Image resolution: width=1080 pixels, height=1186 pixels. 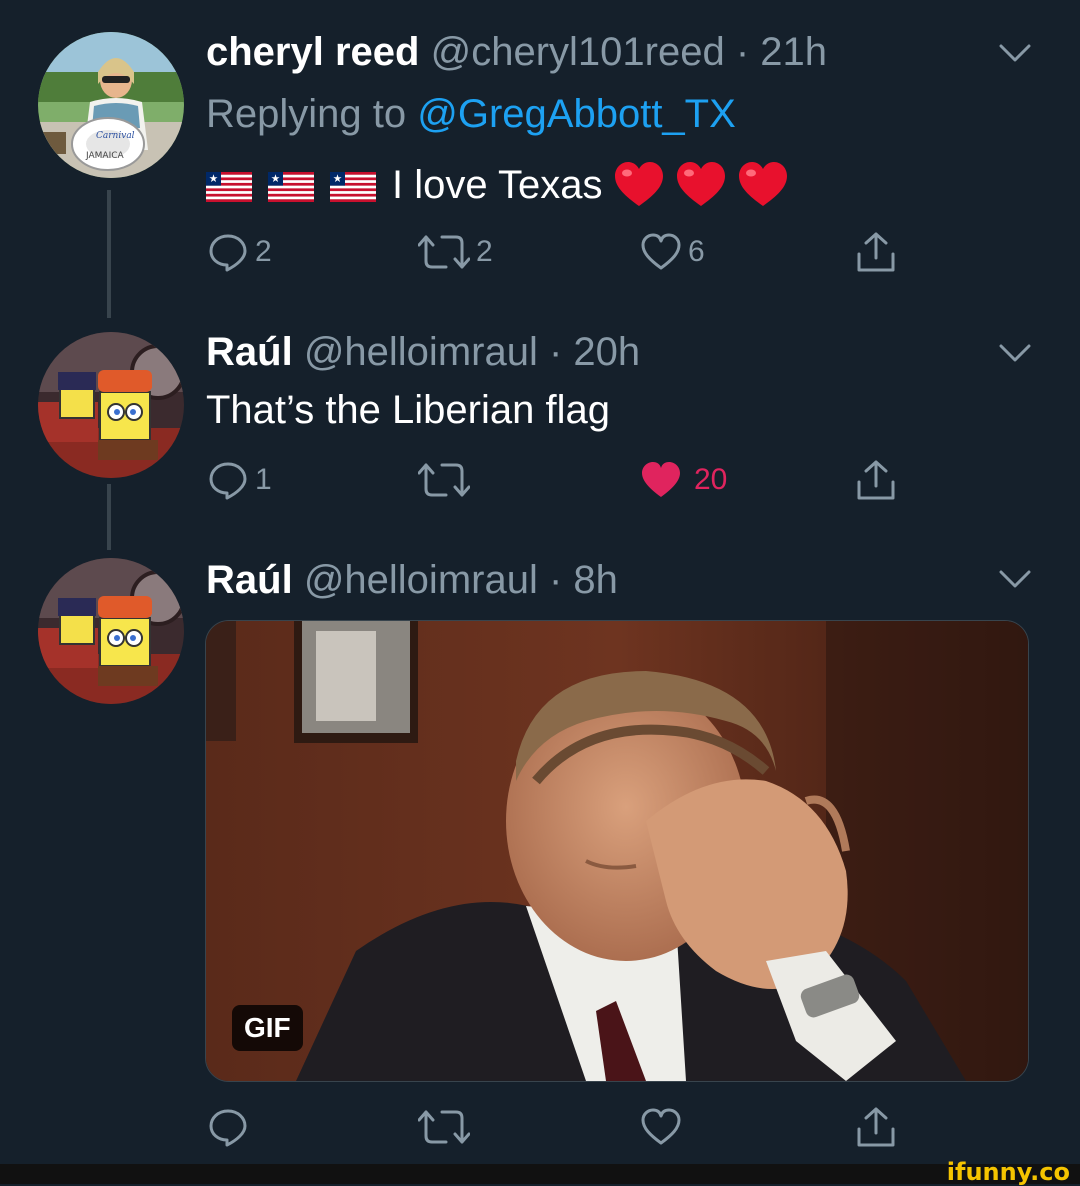 What do you see at coordinates (540, 1127) in the screenshot?
I see `tweet-actions` at bounding box center [540, 1127].